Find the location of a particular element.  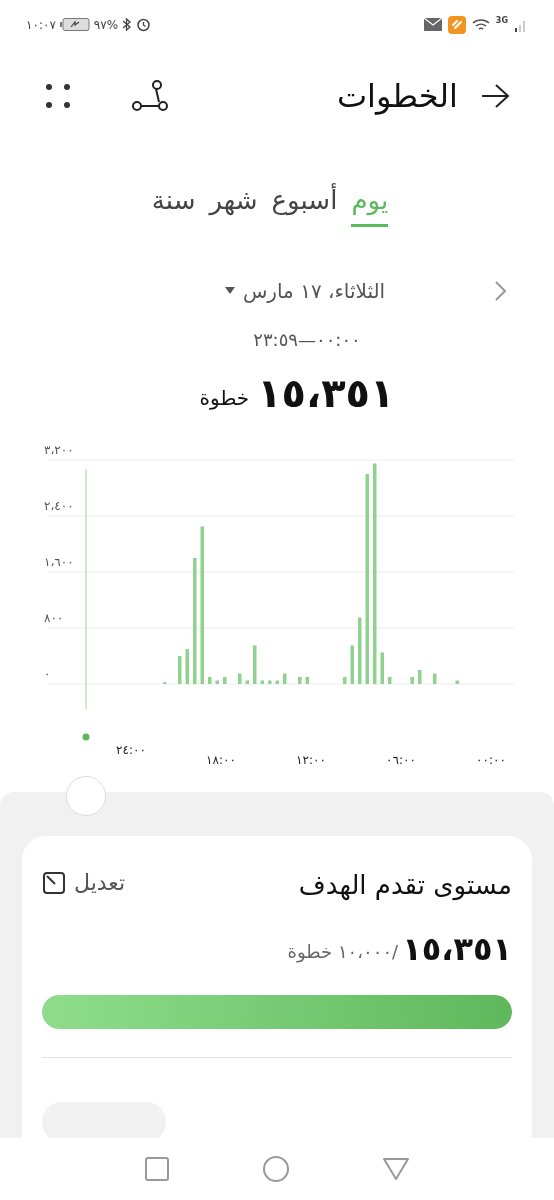

page-title: الخطوات is located at coordinates (397, 96).